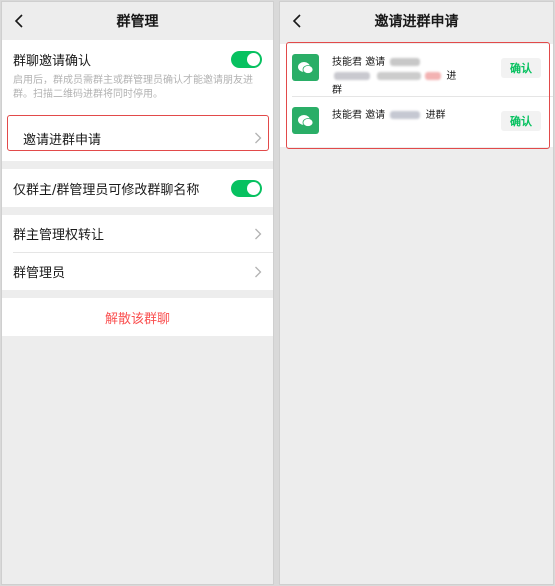 Image resolution: width=555 pixels, height=586 pixels. I want to click on group-admins-label: 群管理员, so click(39, 273).